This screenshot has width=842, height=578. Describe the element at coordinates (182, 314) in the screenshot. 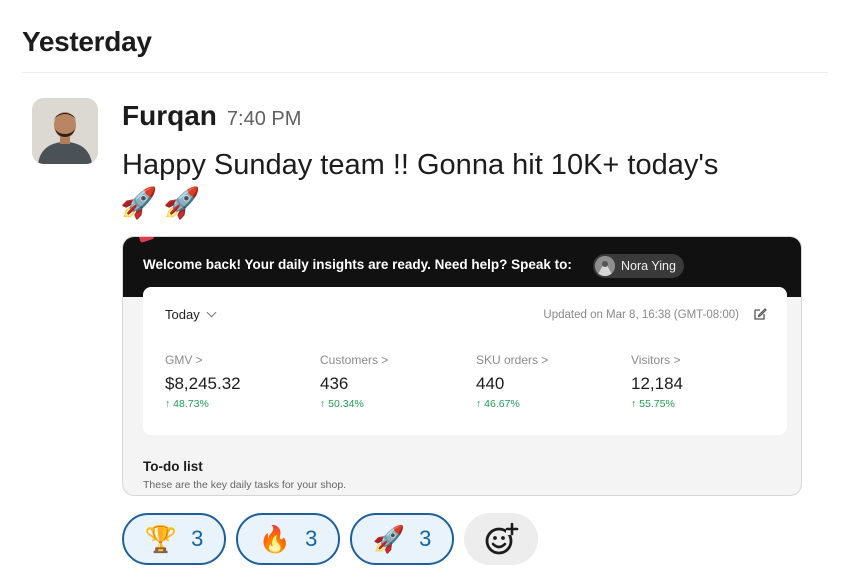

I see `date-range-value: Today` at that location.